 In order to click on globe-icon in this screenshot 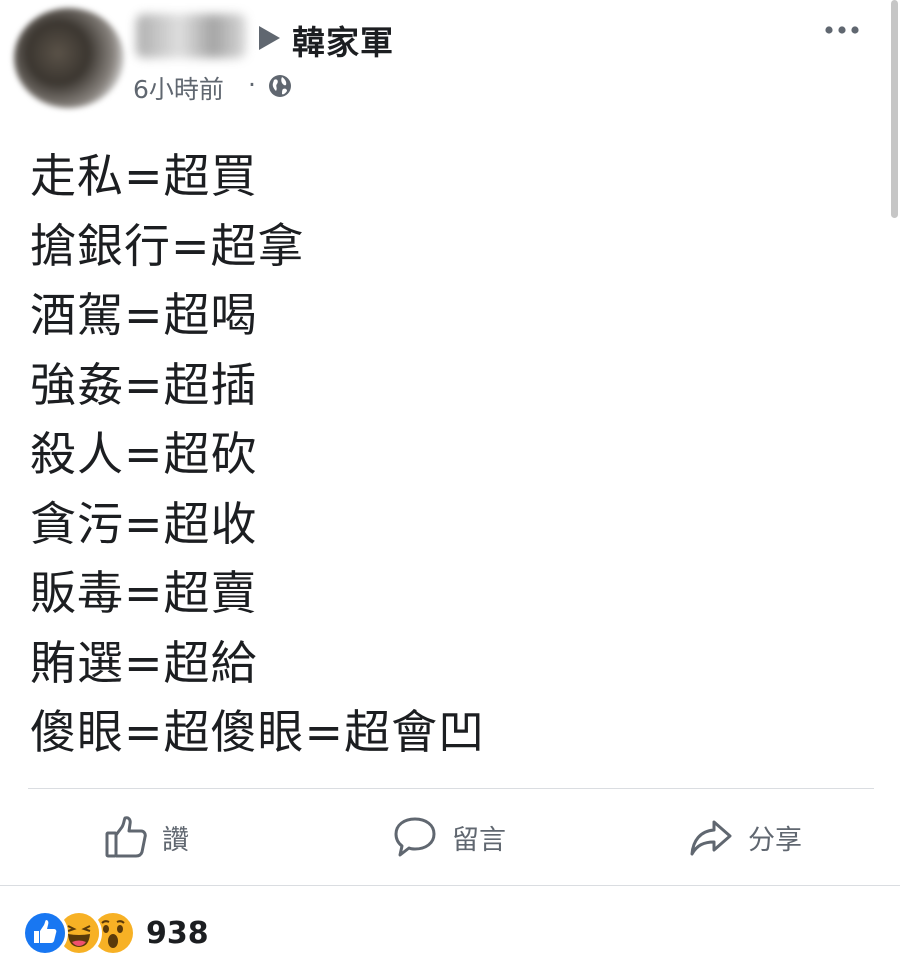, I will do `click(280, 86)`.